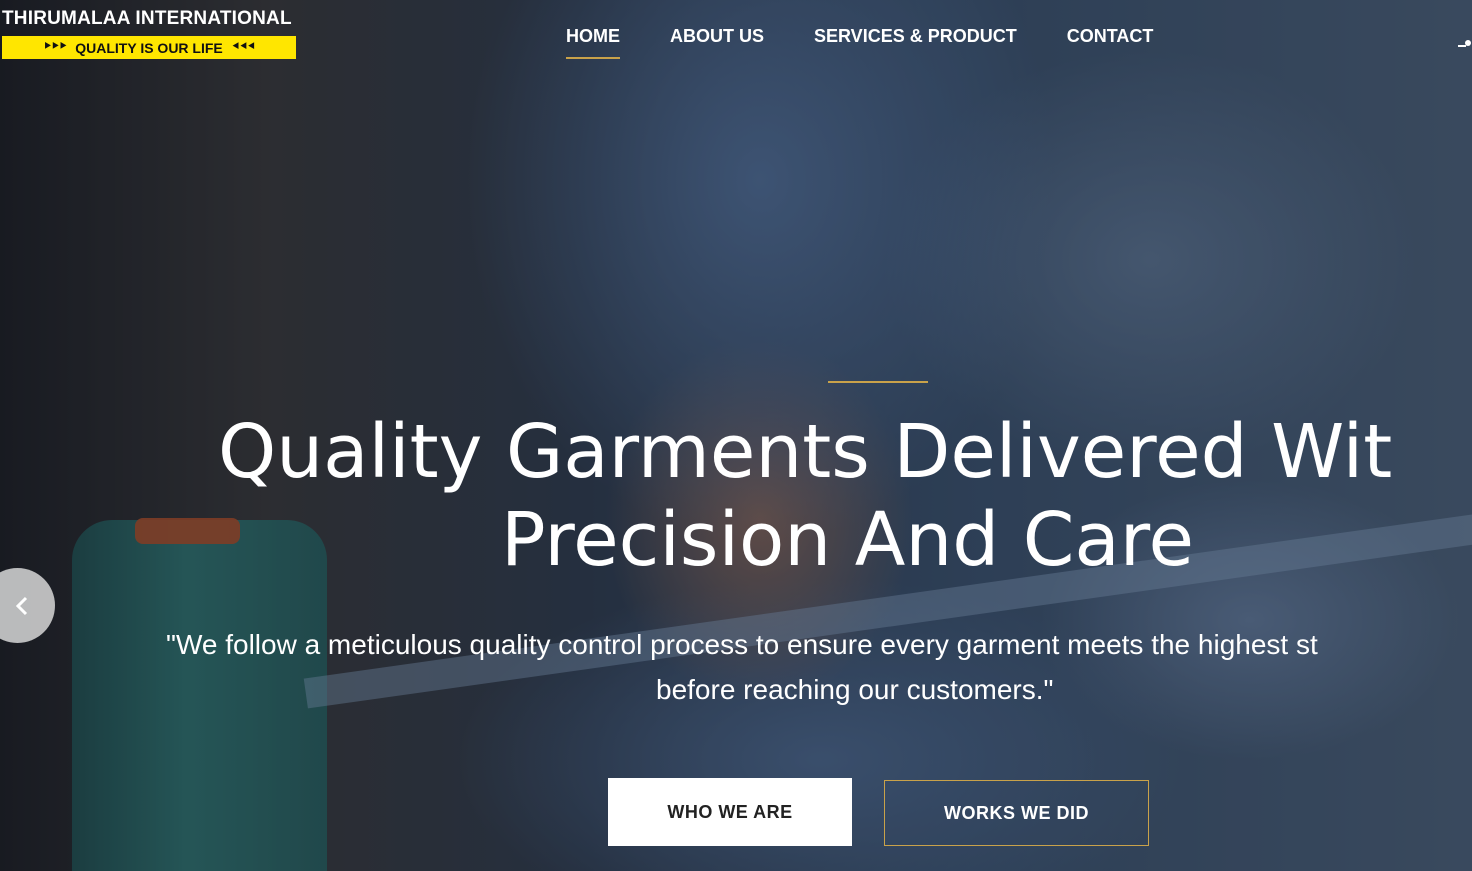 This screenshot has width=1472, height=871. I want to click on brand-name: THIRUMALAA INTERNATIONAL, so click(147, 18).